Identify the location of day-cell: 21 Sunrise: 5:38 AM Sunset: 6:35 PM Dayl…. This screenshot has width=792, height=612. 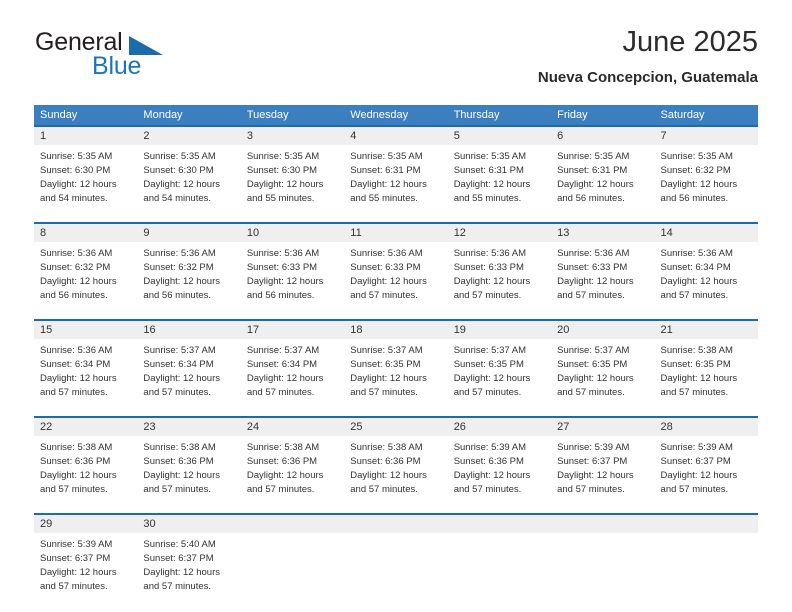
(706, 368).